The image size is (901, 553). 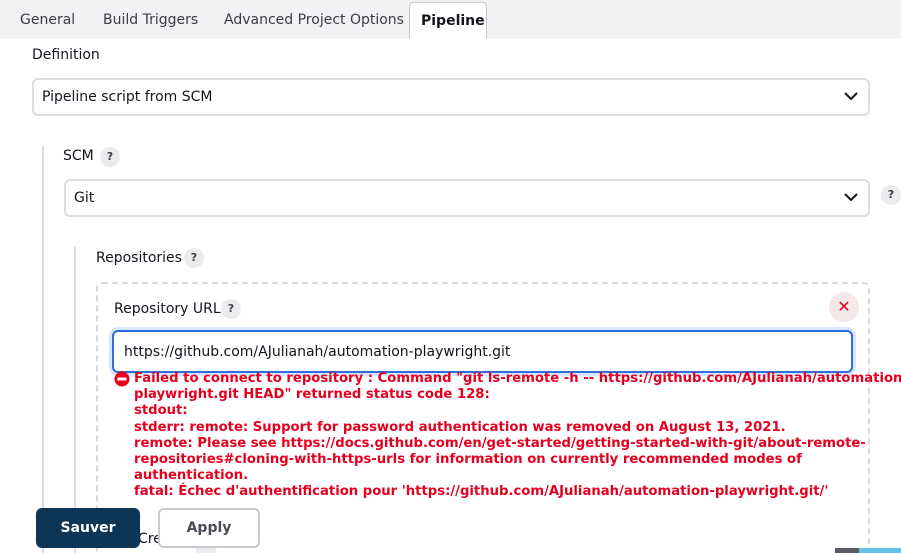 I want to click on error-line: authentication., so click(x=191, y=476).